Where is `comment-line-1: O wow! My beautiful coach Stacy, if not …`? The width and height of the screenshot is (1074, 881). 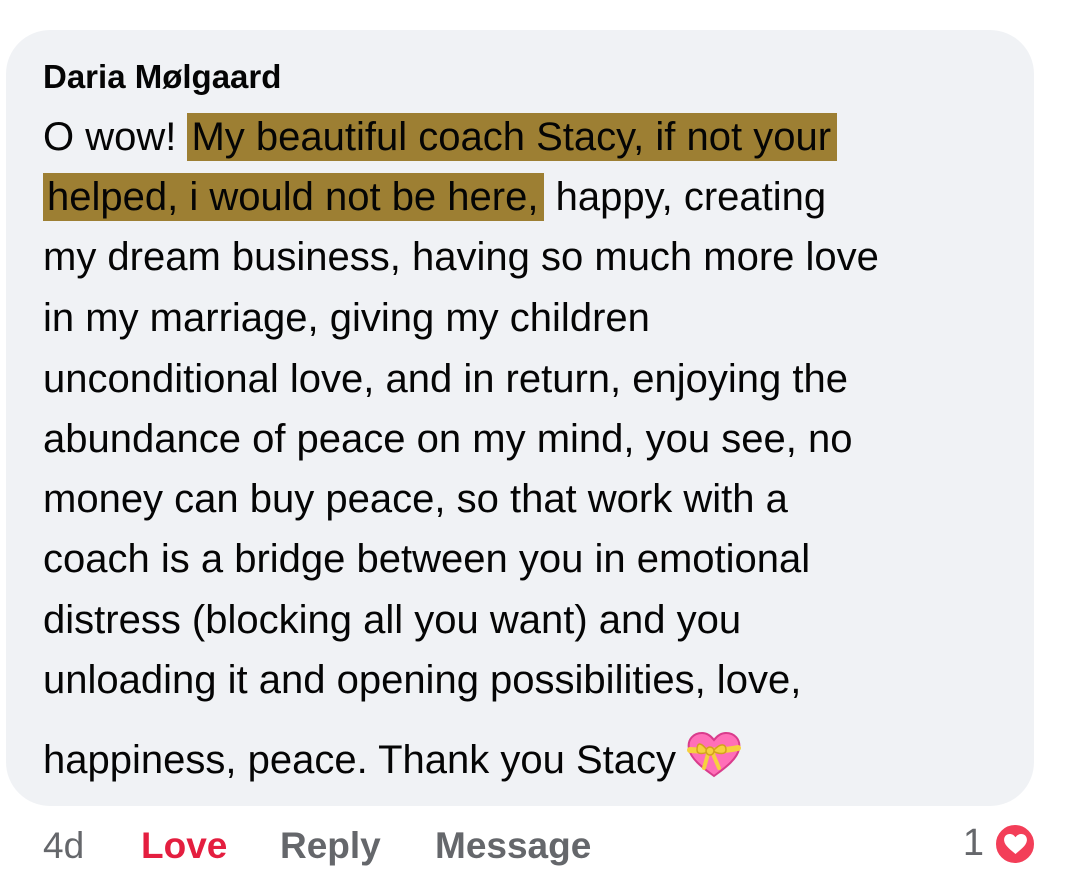 comment-line-1: O wow! My beautiful coach Stacy, if not … is located at coordinates (440, 137).